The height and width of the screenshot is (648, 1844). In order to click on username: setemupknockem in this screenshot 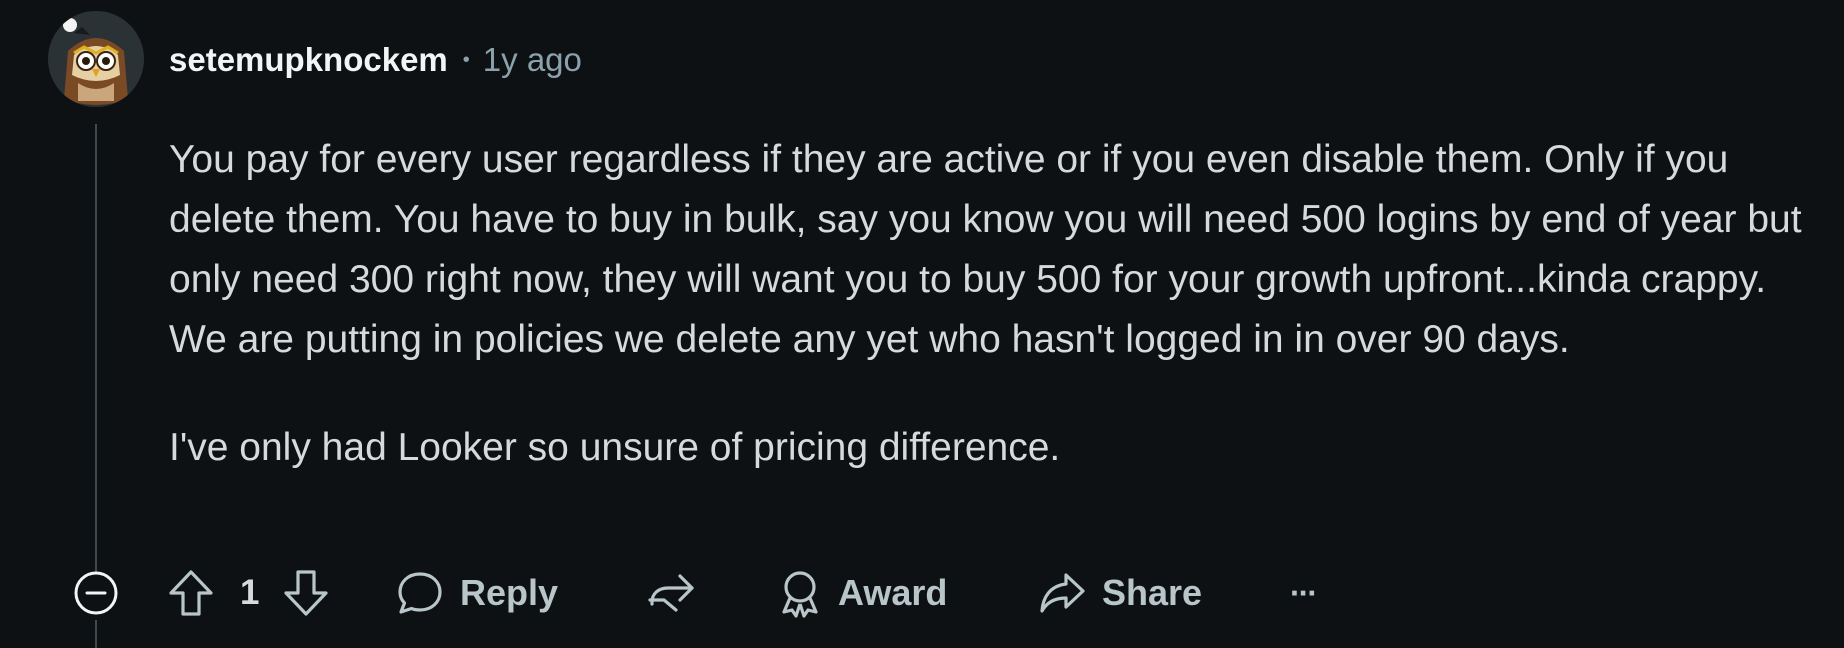, I will do `click(308, 60)`.